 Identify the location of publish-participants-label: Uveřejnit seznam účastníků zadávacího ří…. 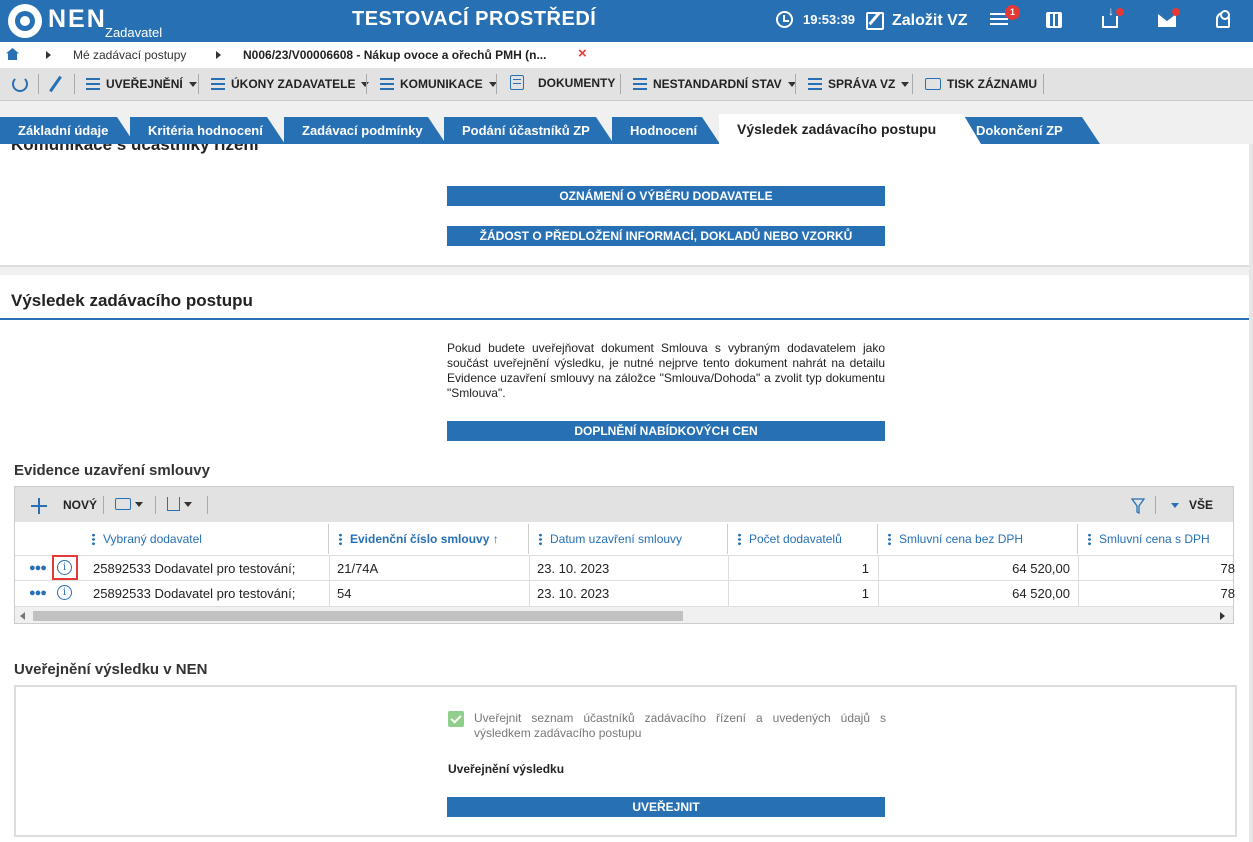
(680, 725).